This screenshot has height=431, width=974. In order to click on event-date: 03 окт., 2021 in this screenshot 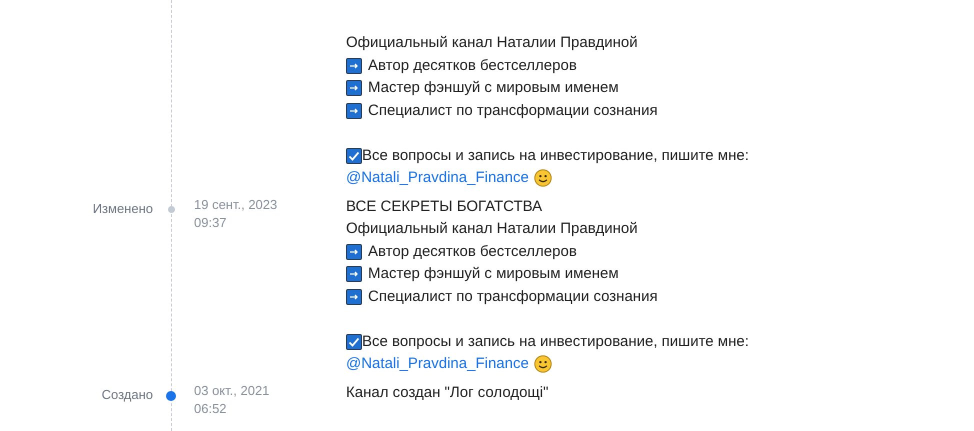, I will do `click(232, 391)`.